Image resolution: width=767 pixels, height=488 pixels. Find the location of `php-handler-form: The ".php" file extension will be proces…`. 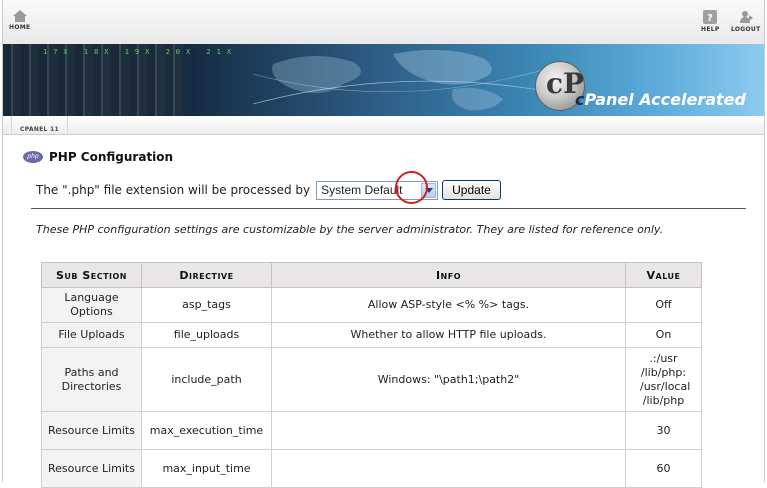

php-handler-form: The ".php" file extension will be proces… is located at coordinates (268, 190).